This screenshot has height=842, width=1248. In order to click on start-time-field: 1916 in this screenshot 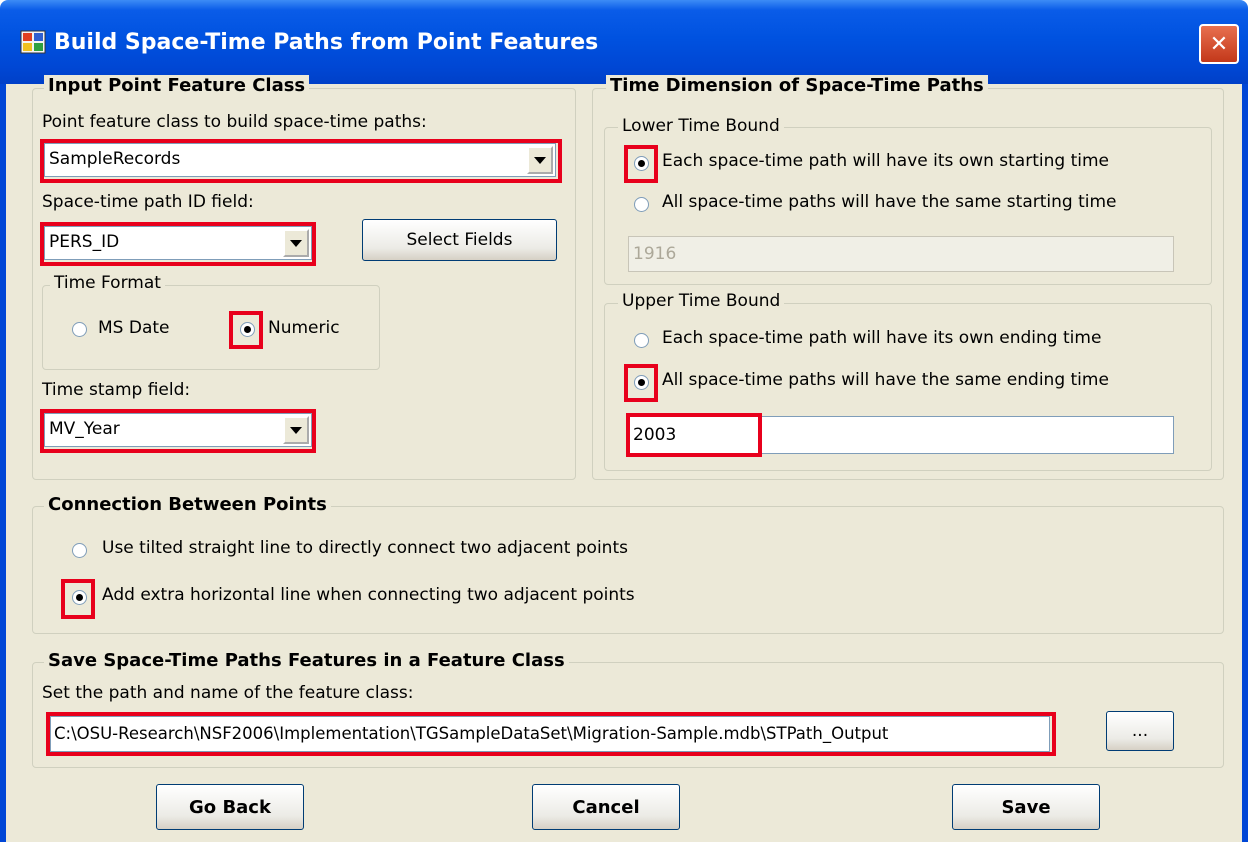, I will do `click(901, 254)`.